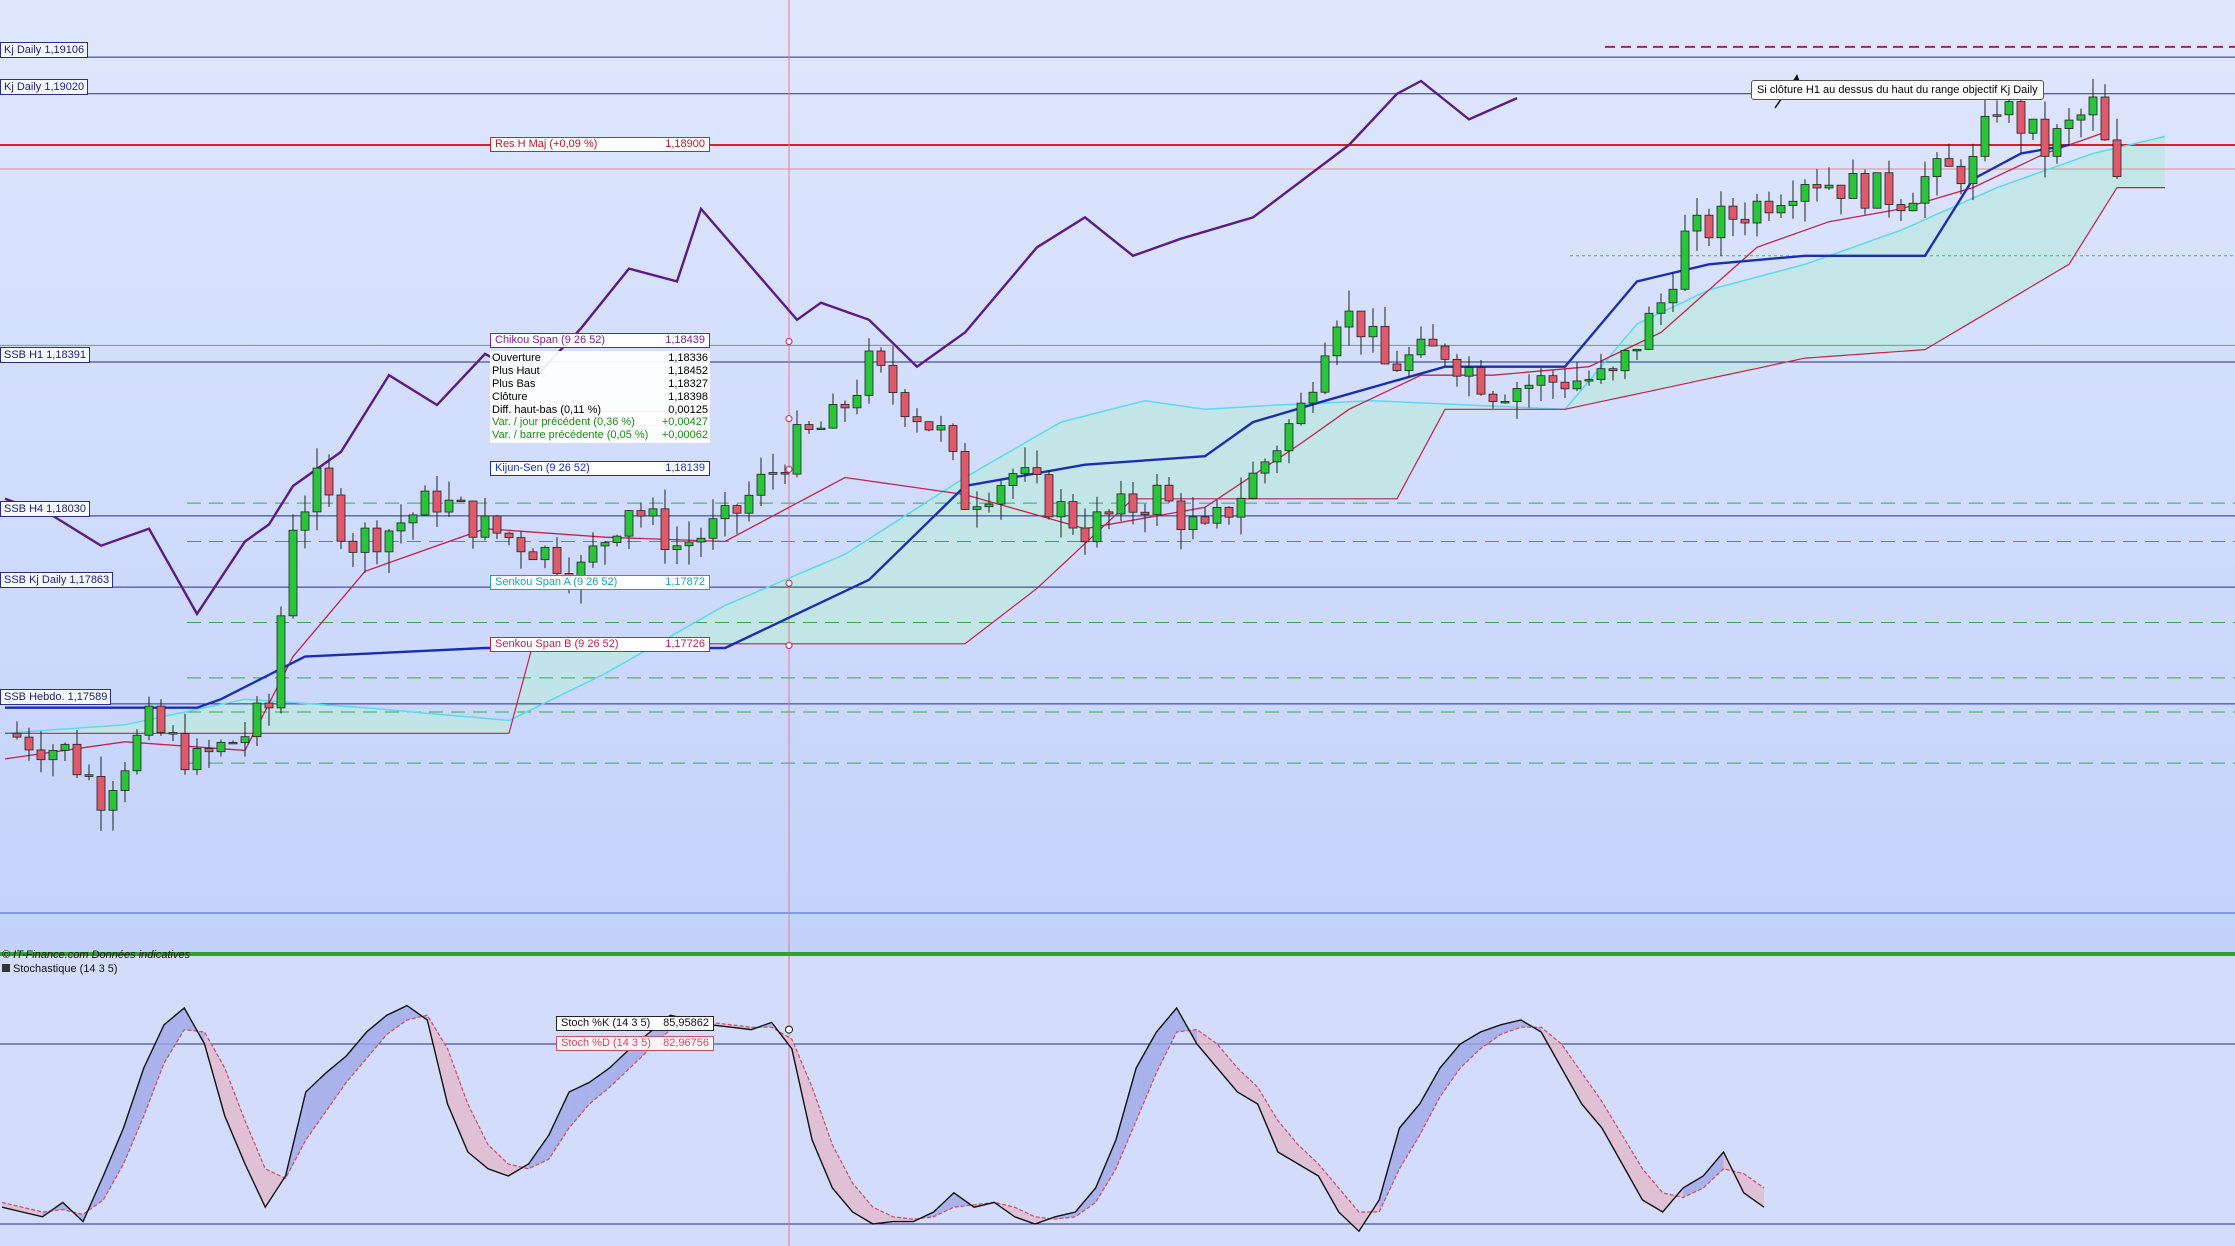 This screenshot has width=2235, height=1246. Describe the element at coordinates (600, 645) in the screenshot. I see `ichimoku-tip: Senkou Span B (9 26 52) 1,17726` at that location.